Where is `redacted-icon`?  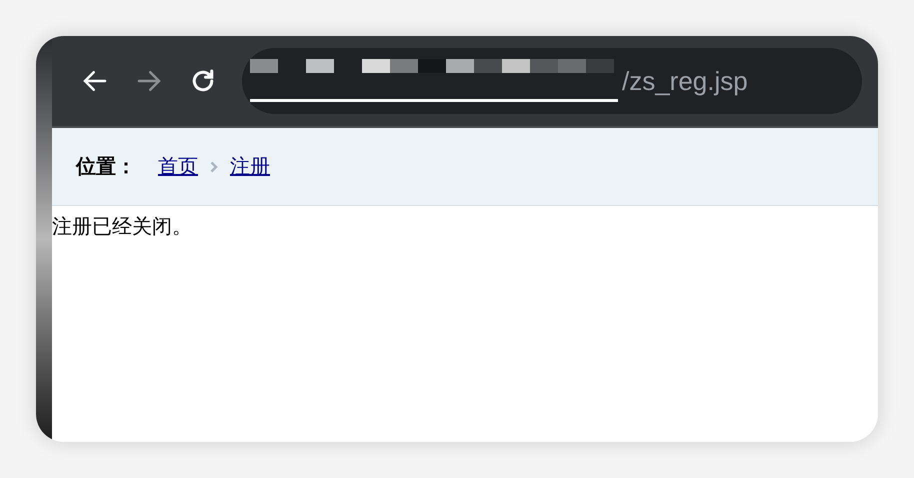 redacted-icon is located at coordinates (434, 81).